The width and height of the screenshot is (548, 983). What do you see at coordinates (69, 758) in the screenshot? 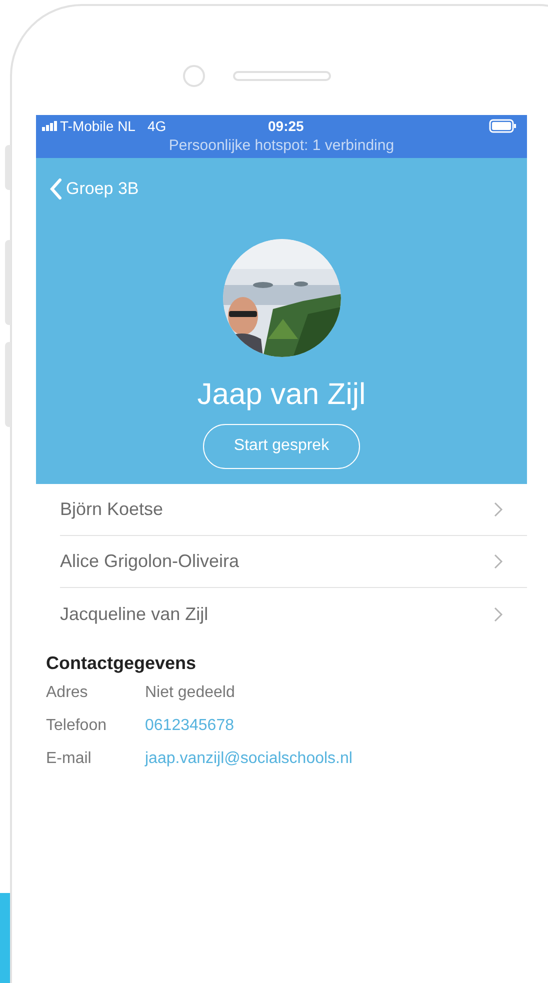
I see `field-label: E-mail` at bounding box center [69, 758].